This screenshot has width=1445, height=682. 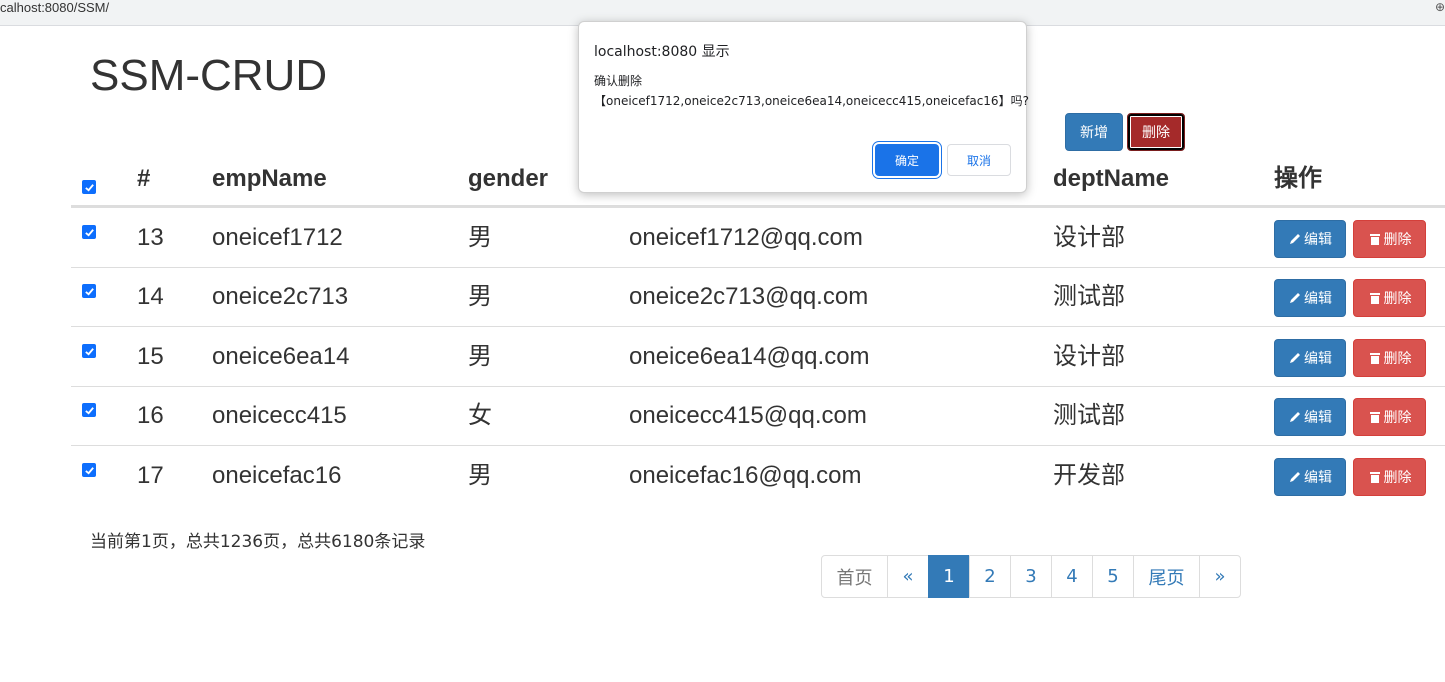 I want to click on cell-email: oneicecc415@qq.com, so click(x=748, y=415).